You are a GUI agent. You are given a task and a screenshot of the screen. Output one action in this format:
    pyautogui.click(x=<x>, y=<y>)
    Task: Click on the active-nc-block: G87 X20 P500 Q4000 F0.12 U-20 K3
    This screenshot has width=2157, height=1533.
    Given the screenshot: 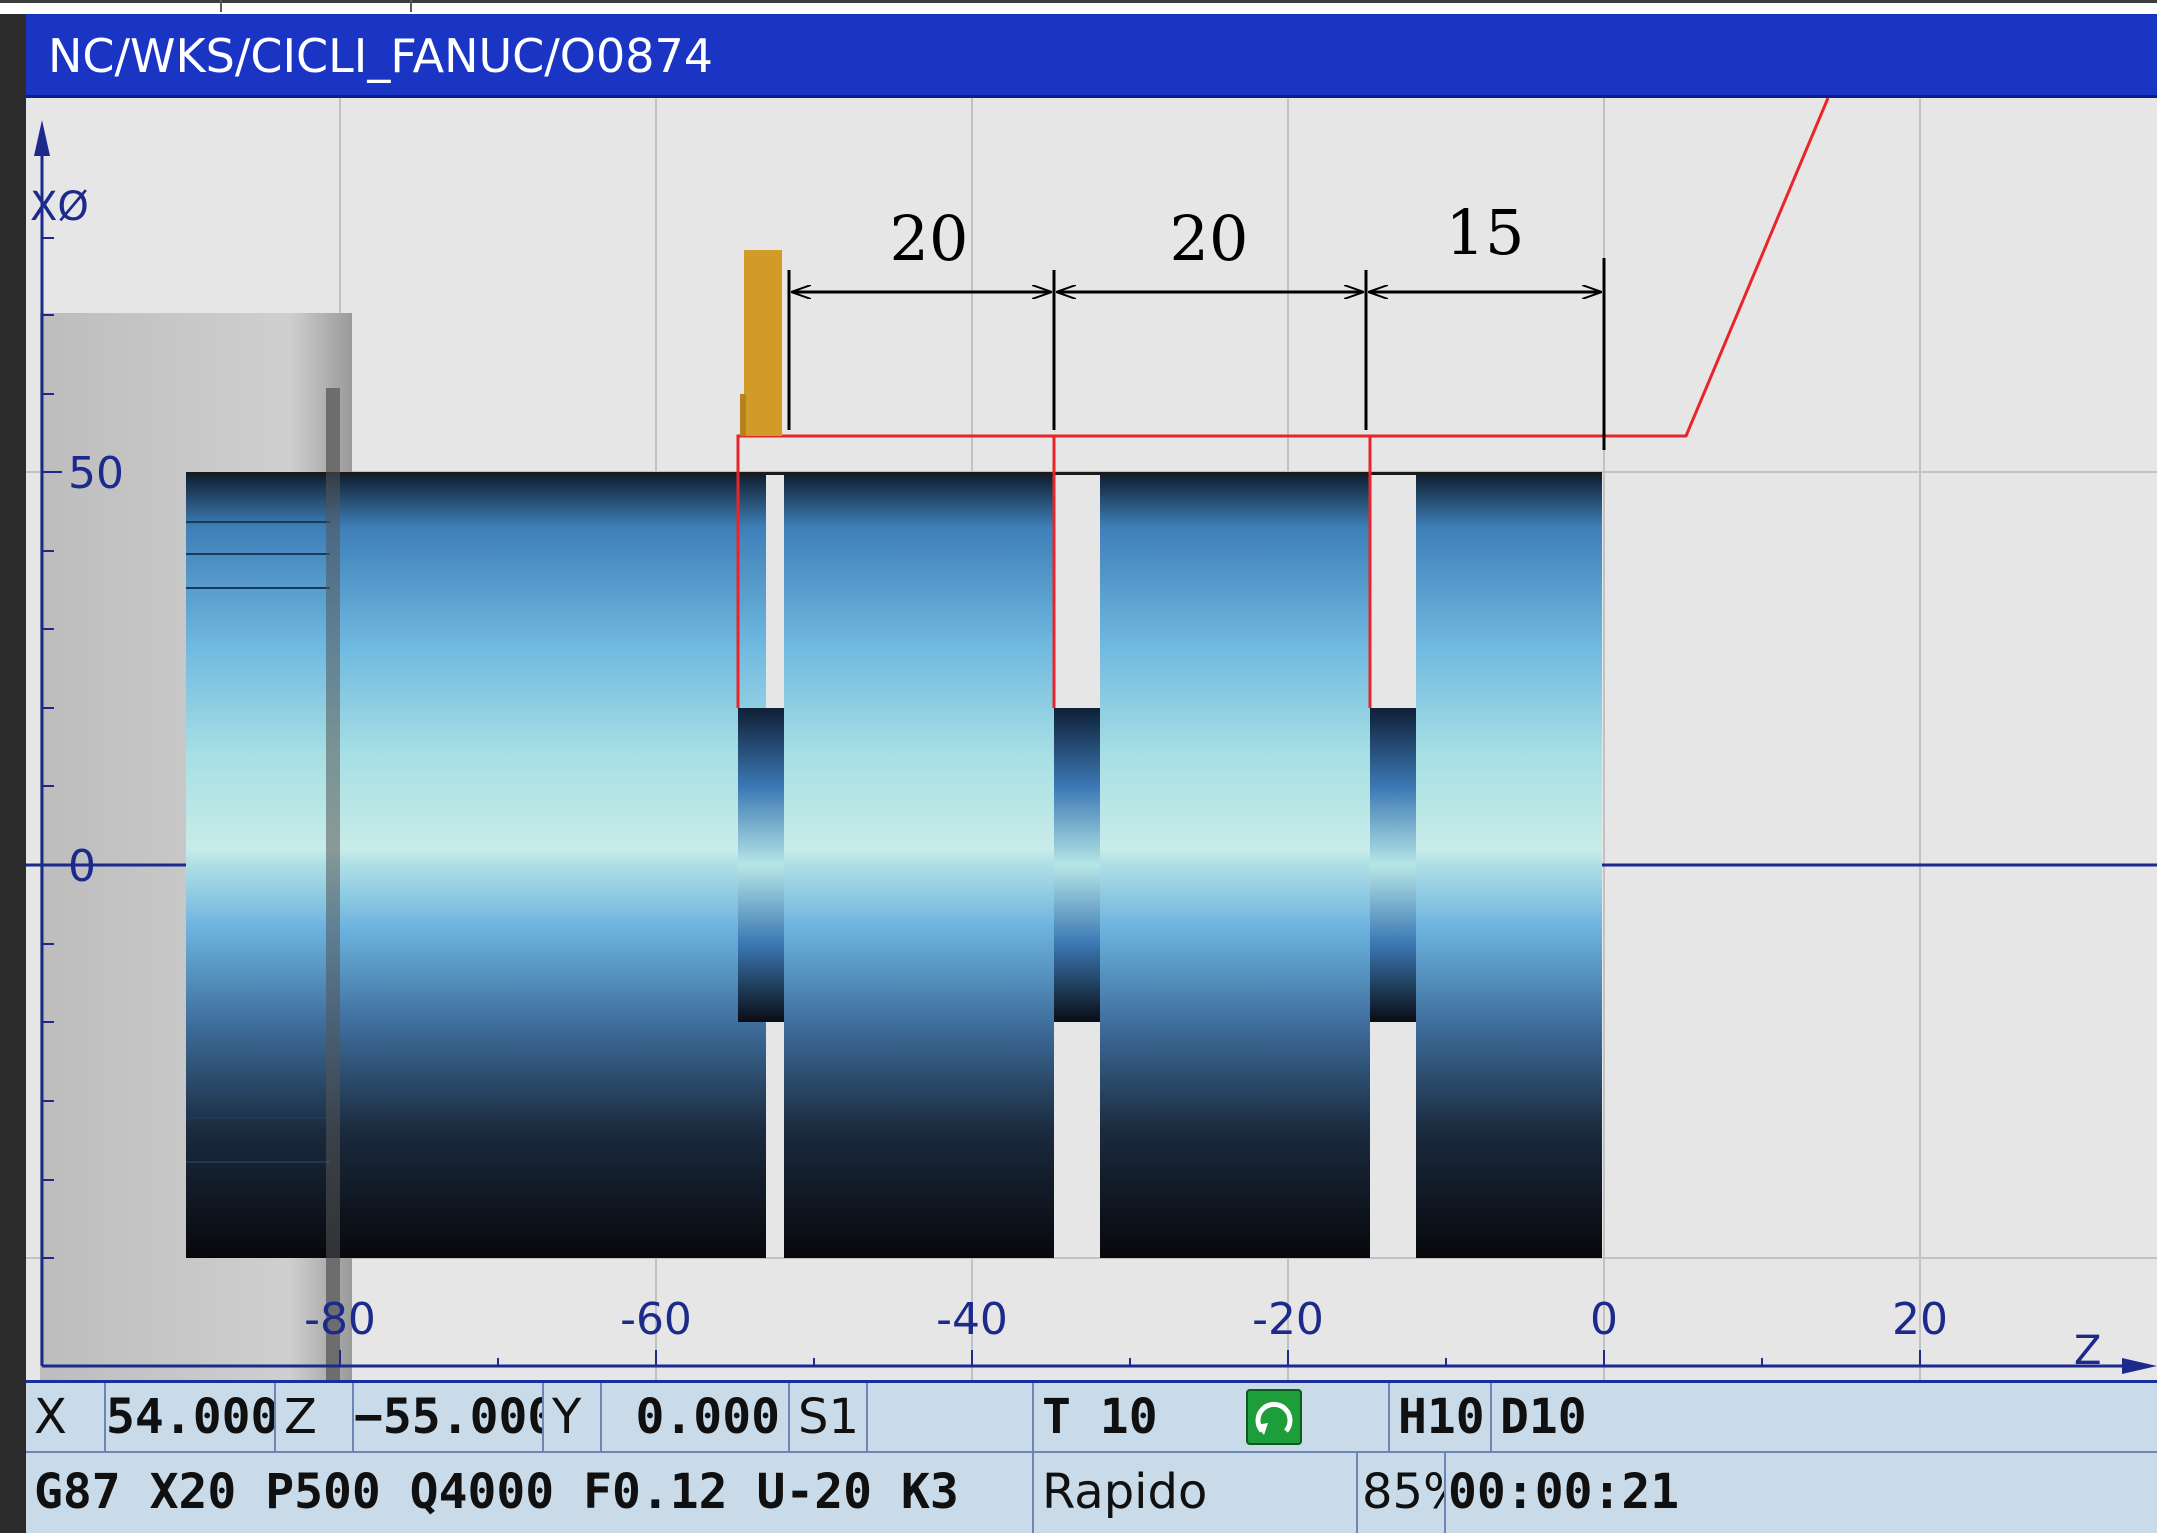 What is the action you would take?
    pyautogui.click(x=530, y=1493)
    